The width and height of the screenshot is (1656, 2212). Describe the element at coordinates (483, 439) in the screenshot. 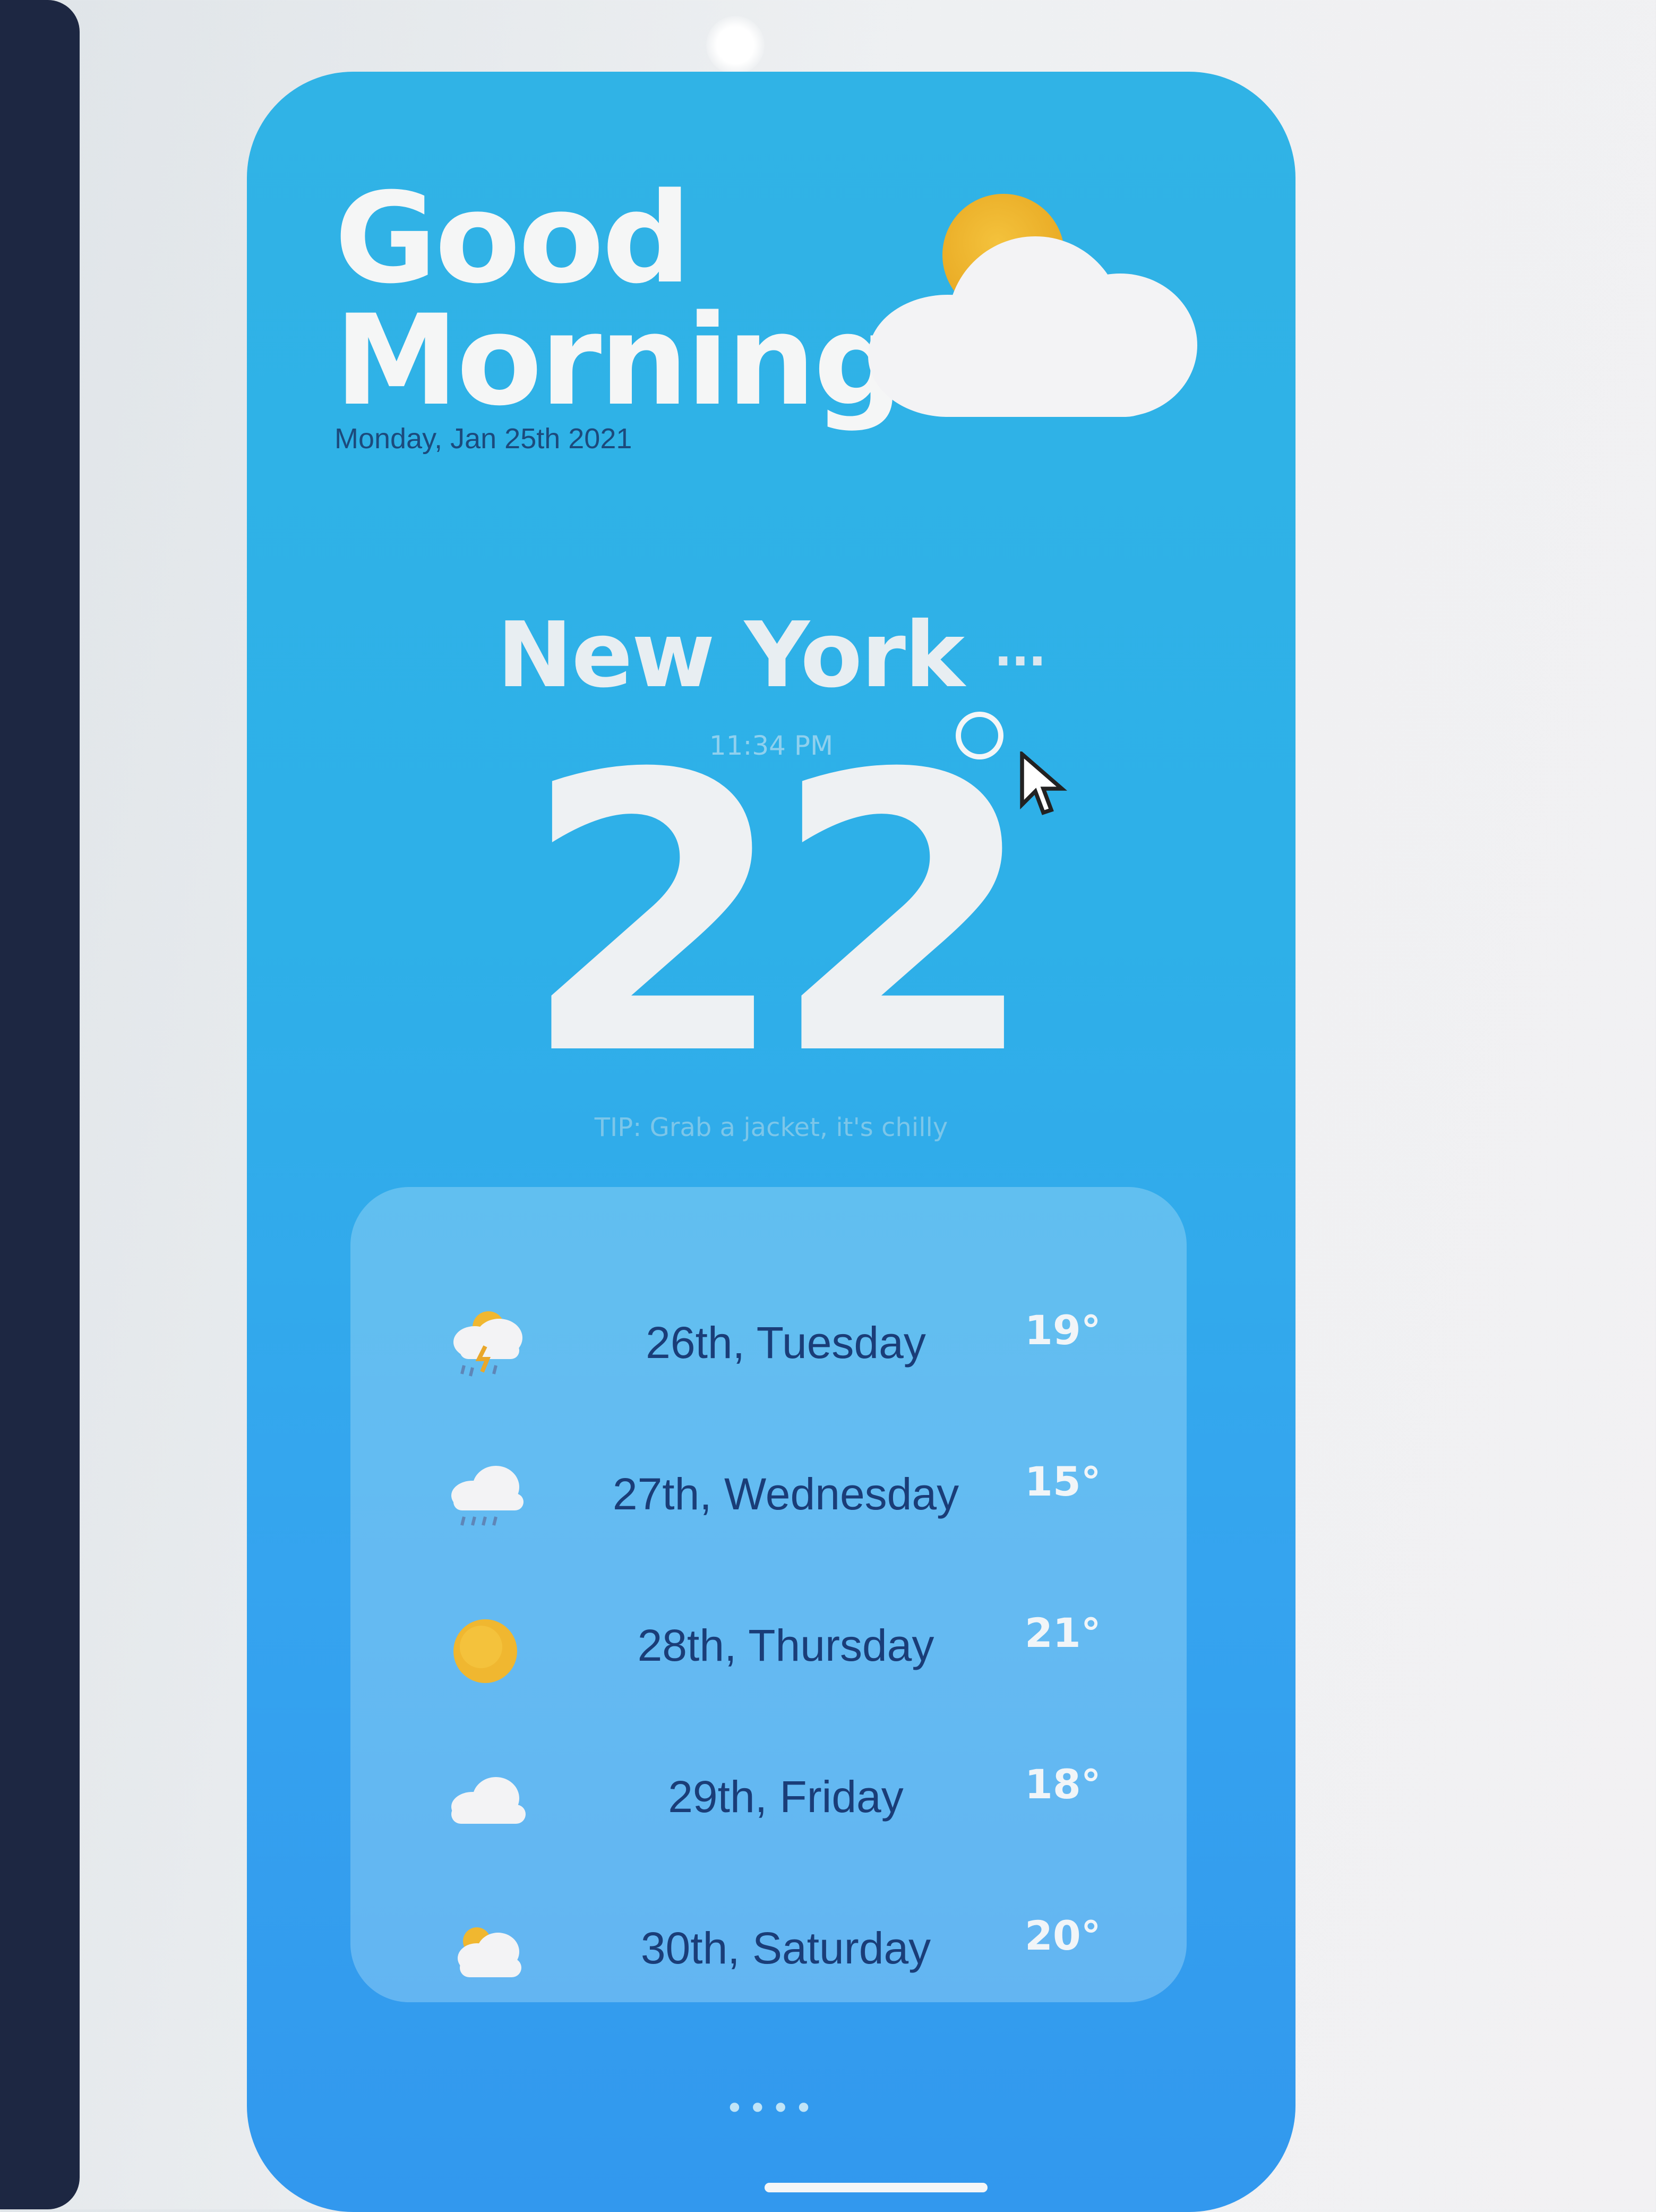

I see `current-date: Monday, Jan 25th 2021` at that location.